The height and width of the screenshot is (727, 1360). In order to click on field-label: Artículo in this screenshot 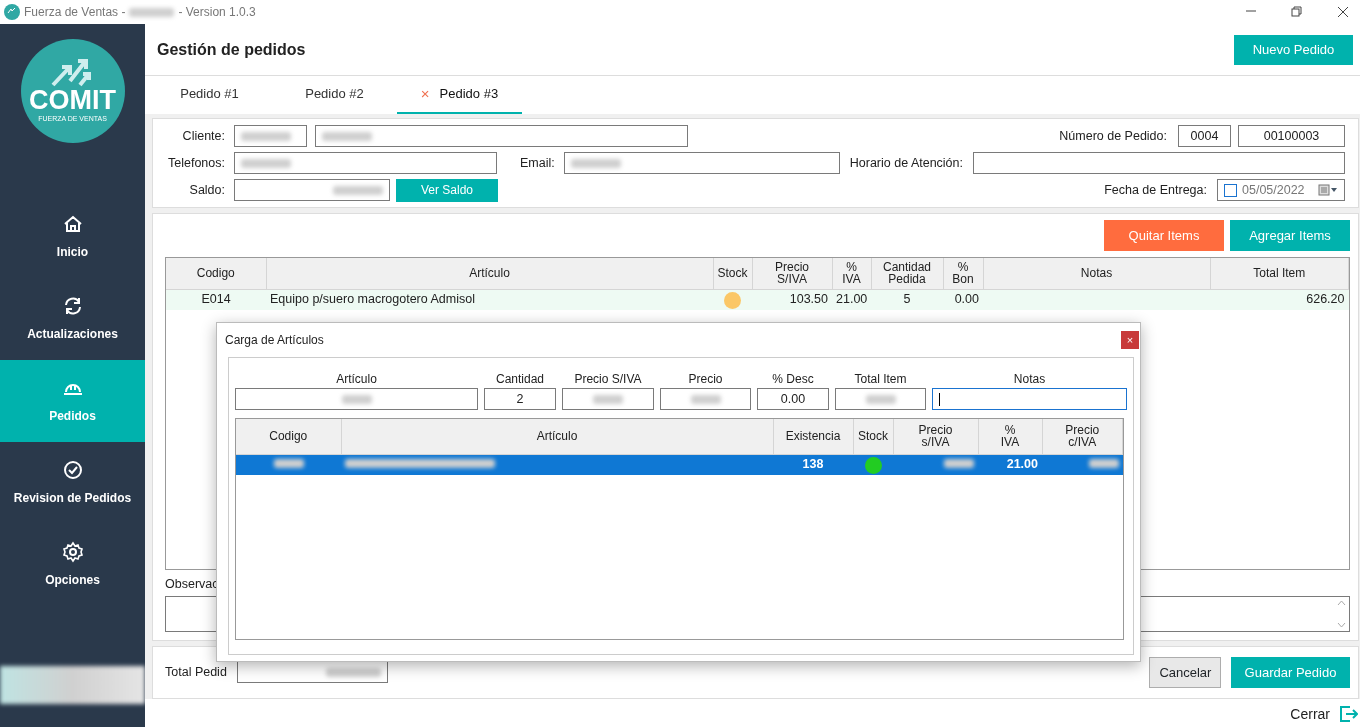, I will do `click(356, 379)`.